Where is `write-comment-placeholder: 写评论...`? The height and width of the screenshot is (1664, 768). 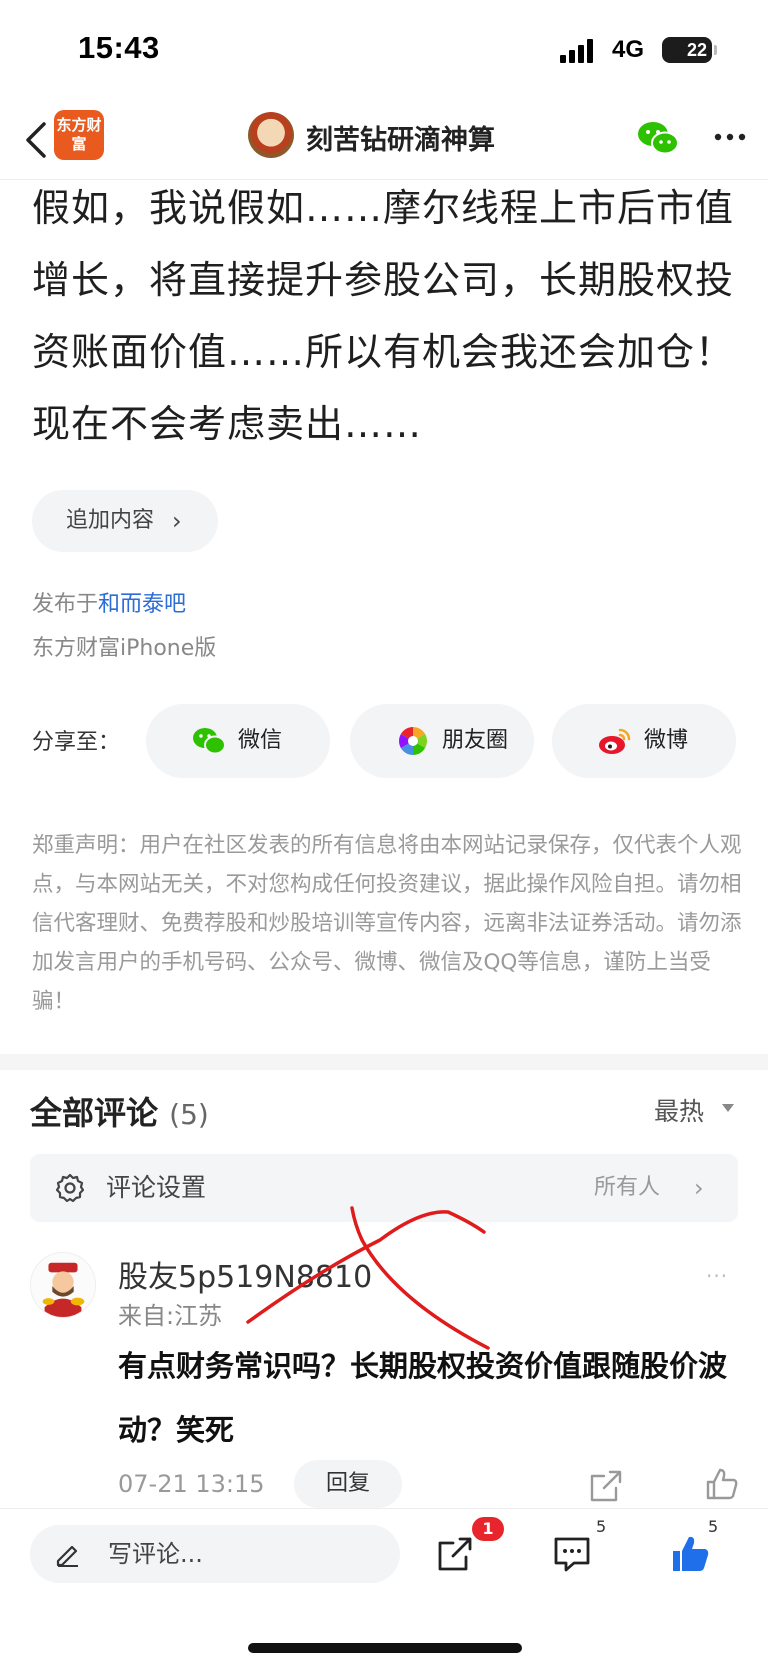
write-comment-placeholder: 写评论... is located at coordinates (155, 1554).